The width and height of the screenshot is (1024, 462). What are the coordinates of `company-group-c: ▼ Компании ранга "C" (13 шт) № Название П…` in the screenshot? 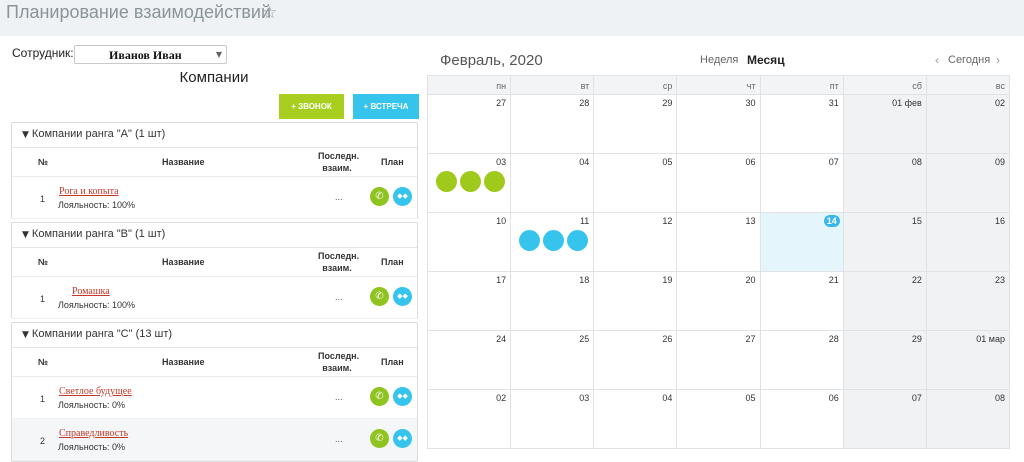 It's located at (214, 392).